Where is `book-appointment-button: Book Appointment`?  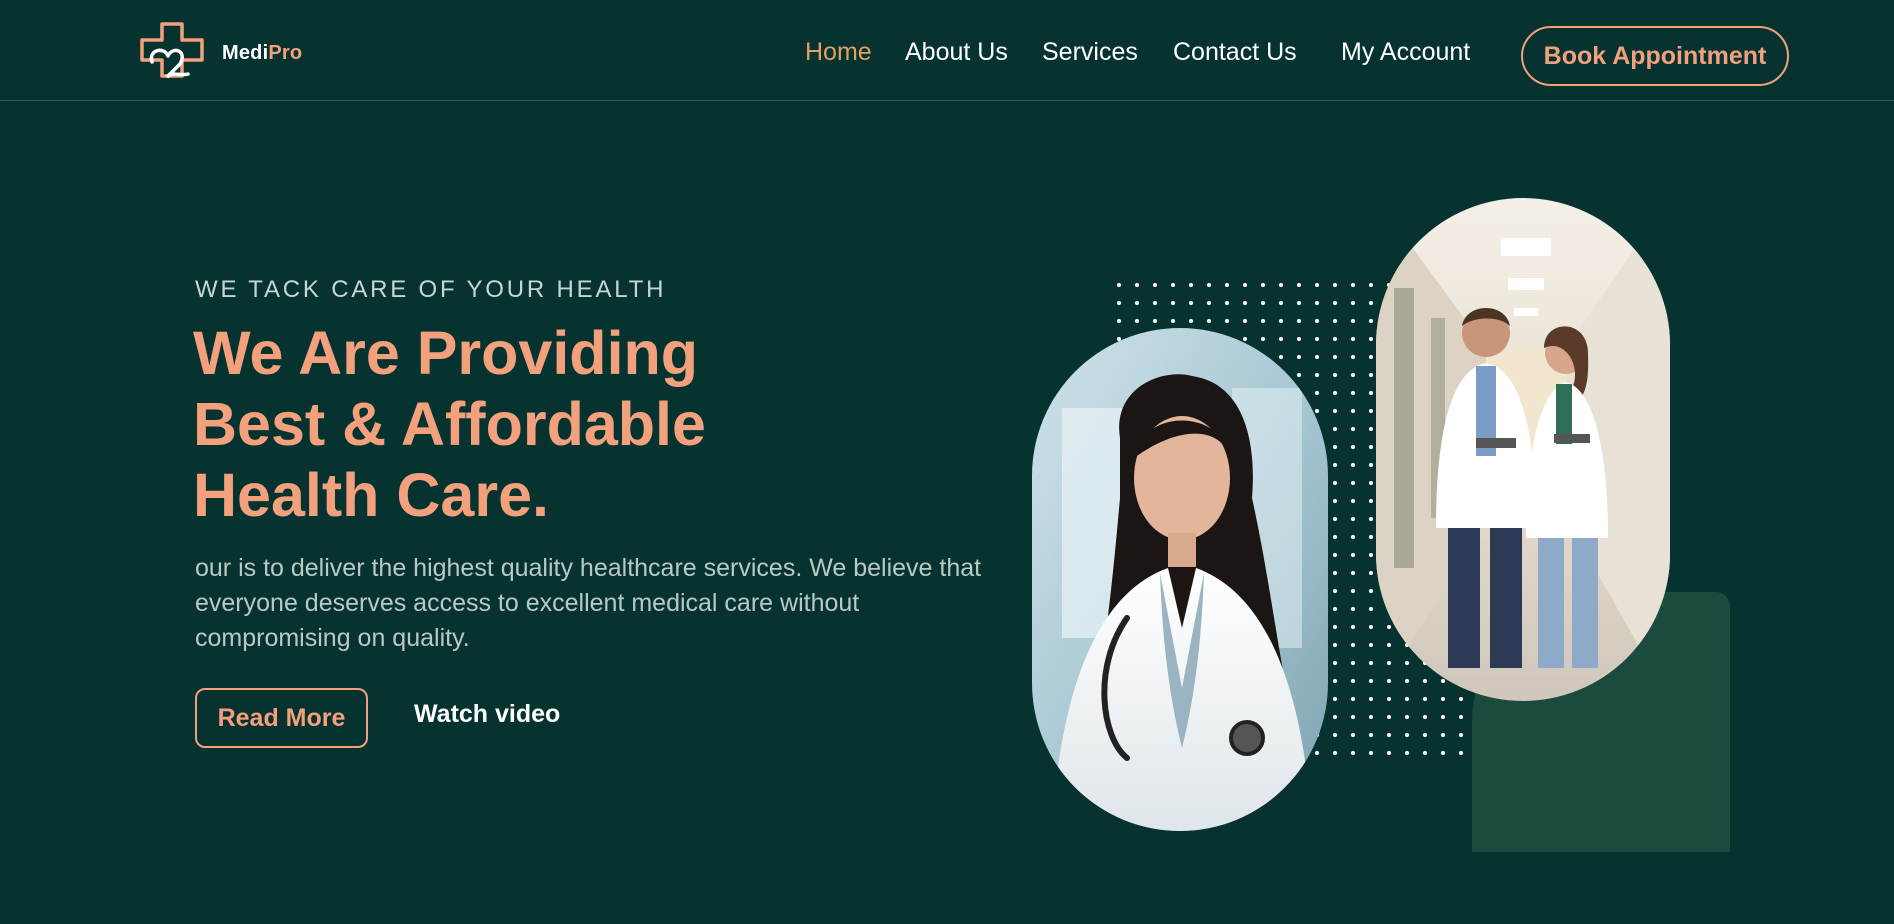
book-appointment-button: Book Appointment is located at coordinates (1655, 56).